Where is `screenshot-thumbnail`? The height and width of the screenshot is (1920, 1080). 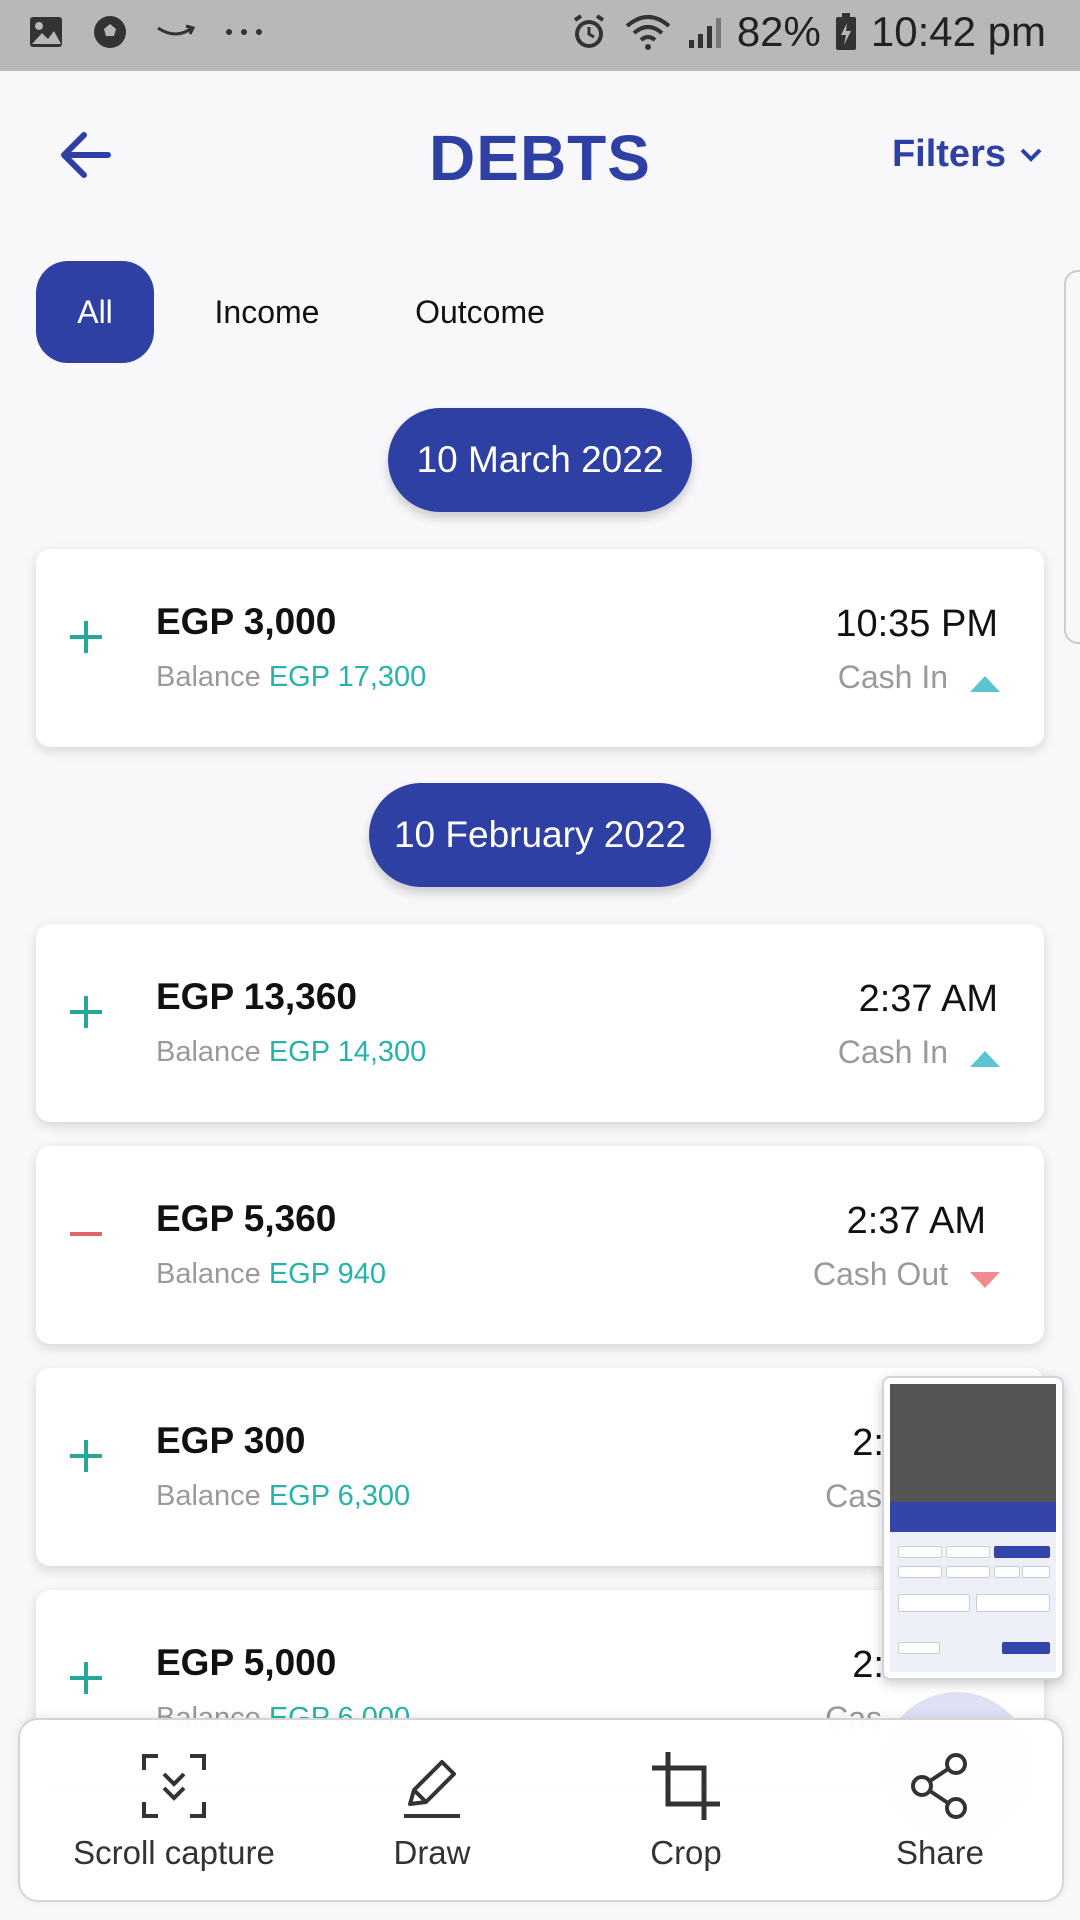 screenshot-thumbnail is located at coordinates (973, 1528).